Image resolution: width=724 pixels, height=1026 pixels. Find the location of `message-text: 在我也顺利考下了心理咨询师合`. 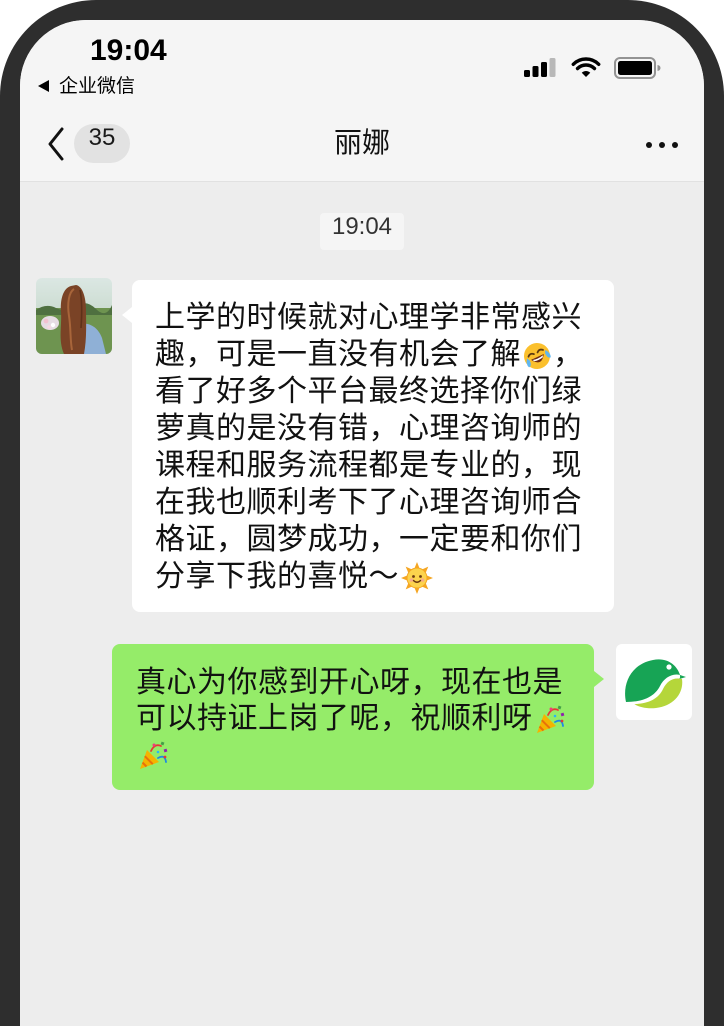

message-text: 在我也顺利考下了心理咨询师合 is located at coordinates (368, 502).